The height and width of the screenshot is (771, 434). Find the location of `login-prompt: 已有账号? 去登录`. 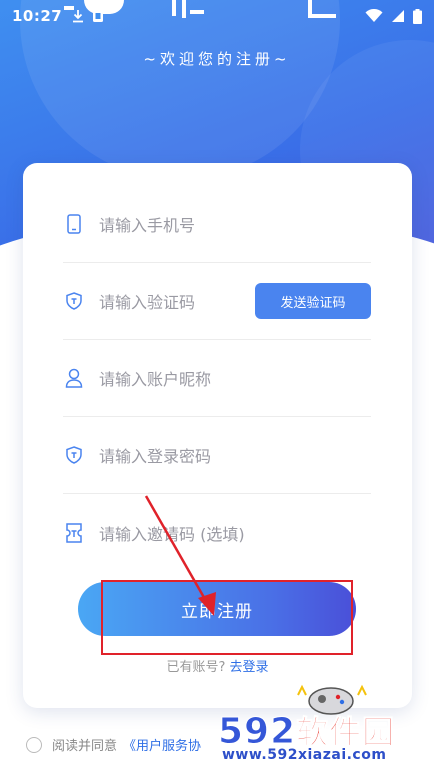

login-prompt: 已有账号? 去登录 is located at coordinates (217, 665).